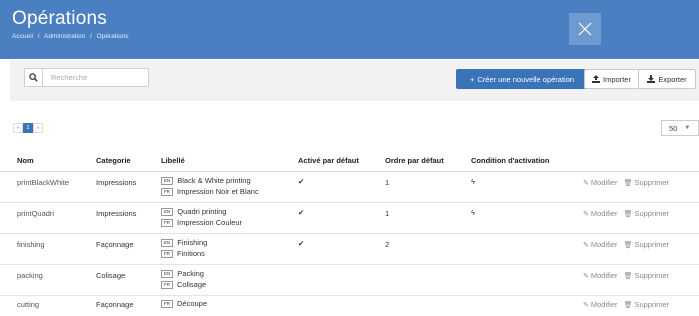 The image size is (699, 316). Describe the element at coordinates (596, 79) in the screenshot. I see `upload-icon` at that location.